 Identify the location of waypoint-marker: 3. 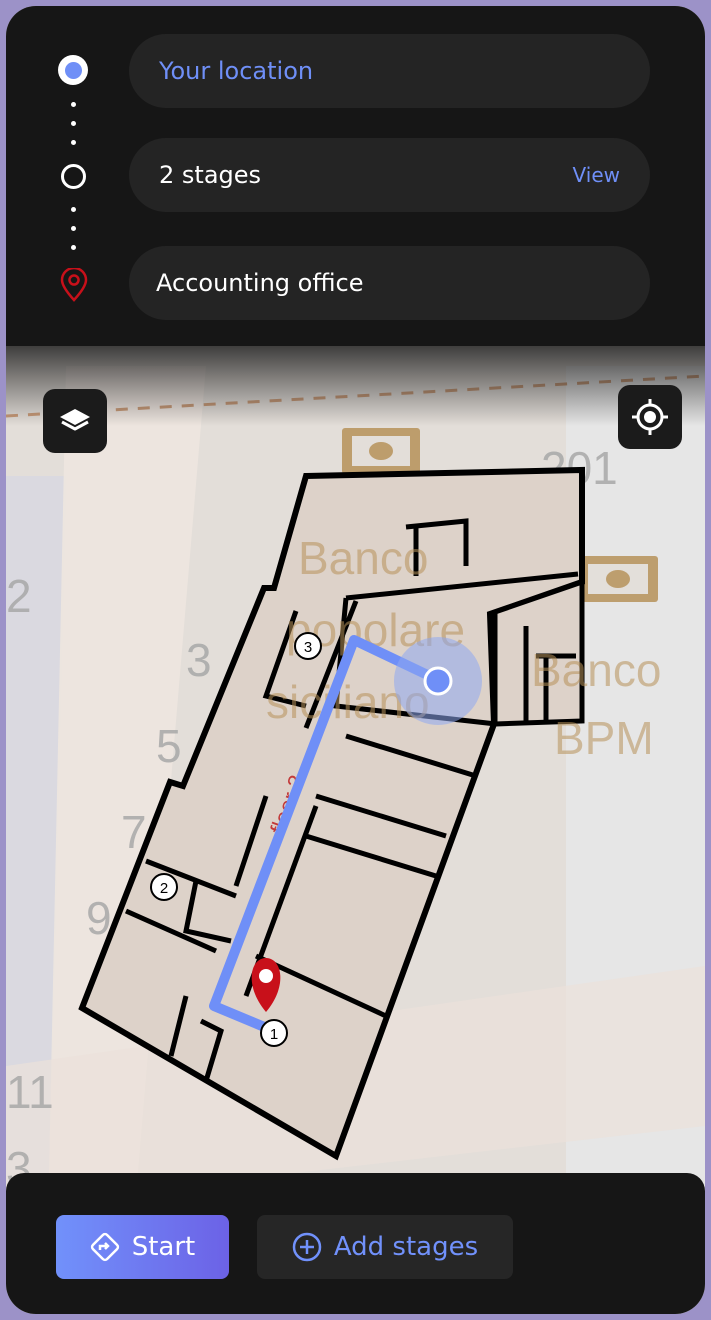
(308, 646).